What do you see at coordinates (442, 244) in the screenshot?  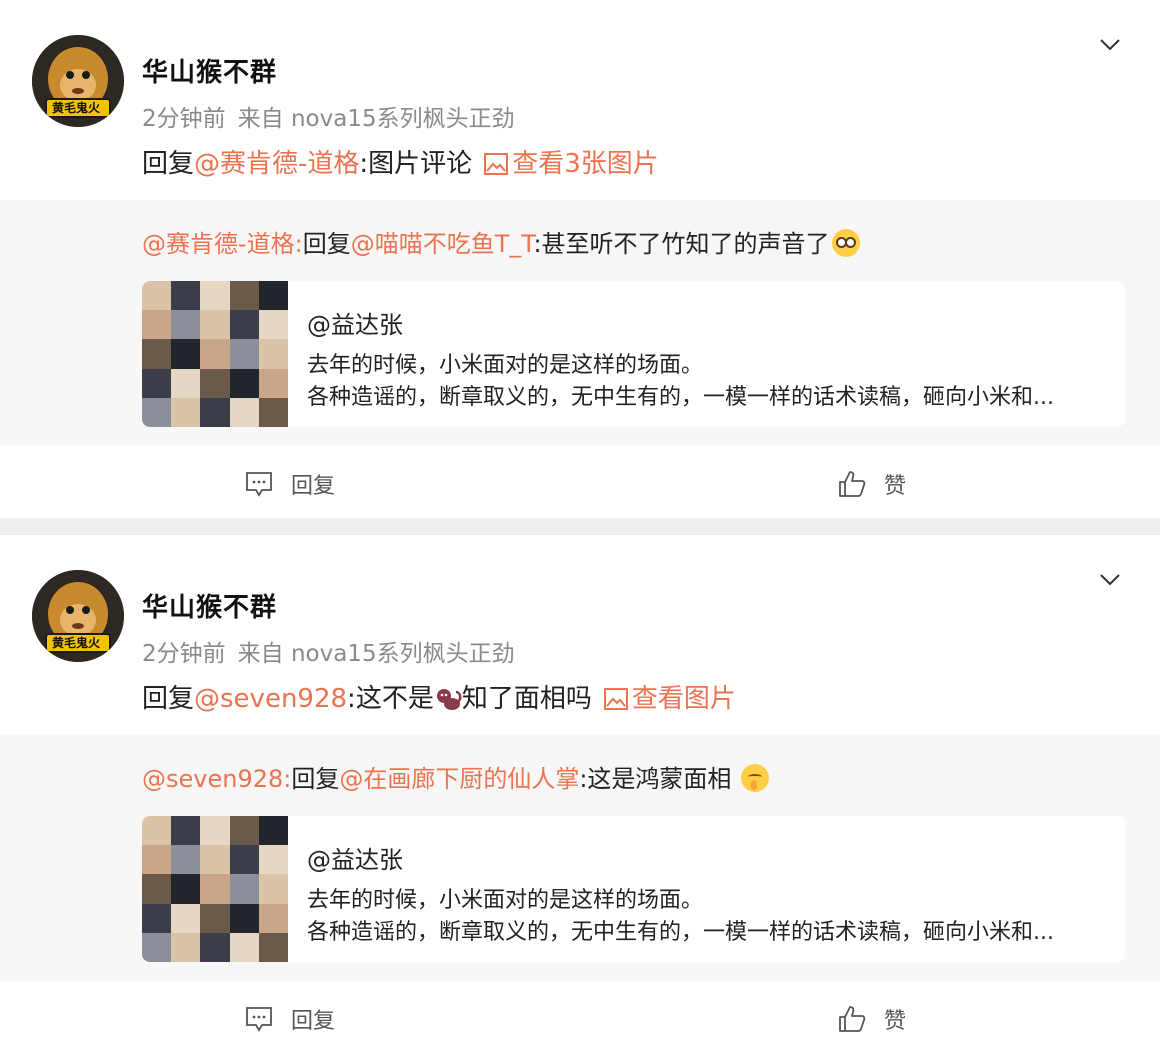 I see `quote-mention-link: @喵喵不吃鱼T_T` at bounding box center [442, 244].